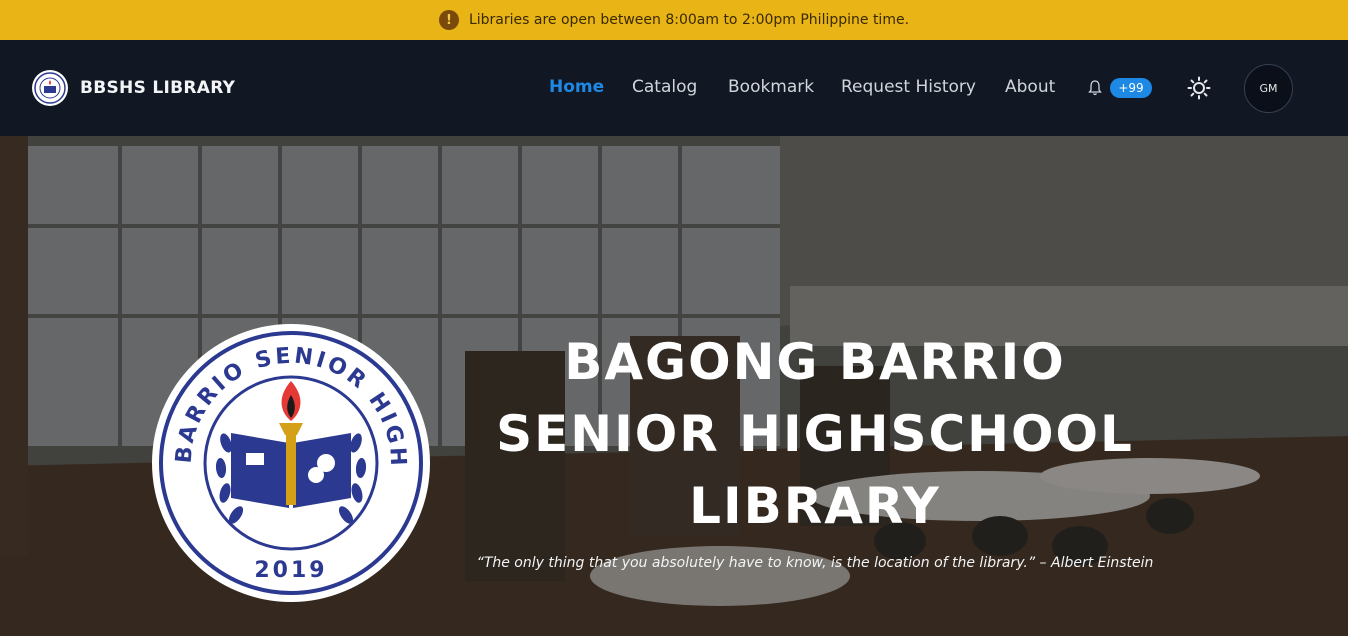 The image size is (1348, 636). Describe the element at coordinates (815, 506) in the screenshot. I see `hero-title-line: LIBRARY` at that location.